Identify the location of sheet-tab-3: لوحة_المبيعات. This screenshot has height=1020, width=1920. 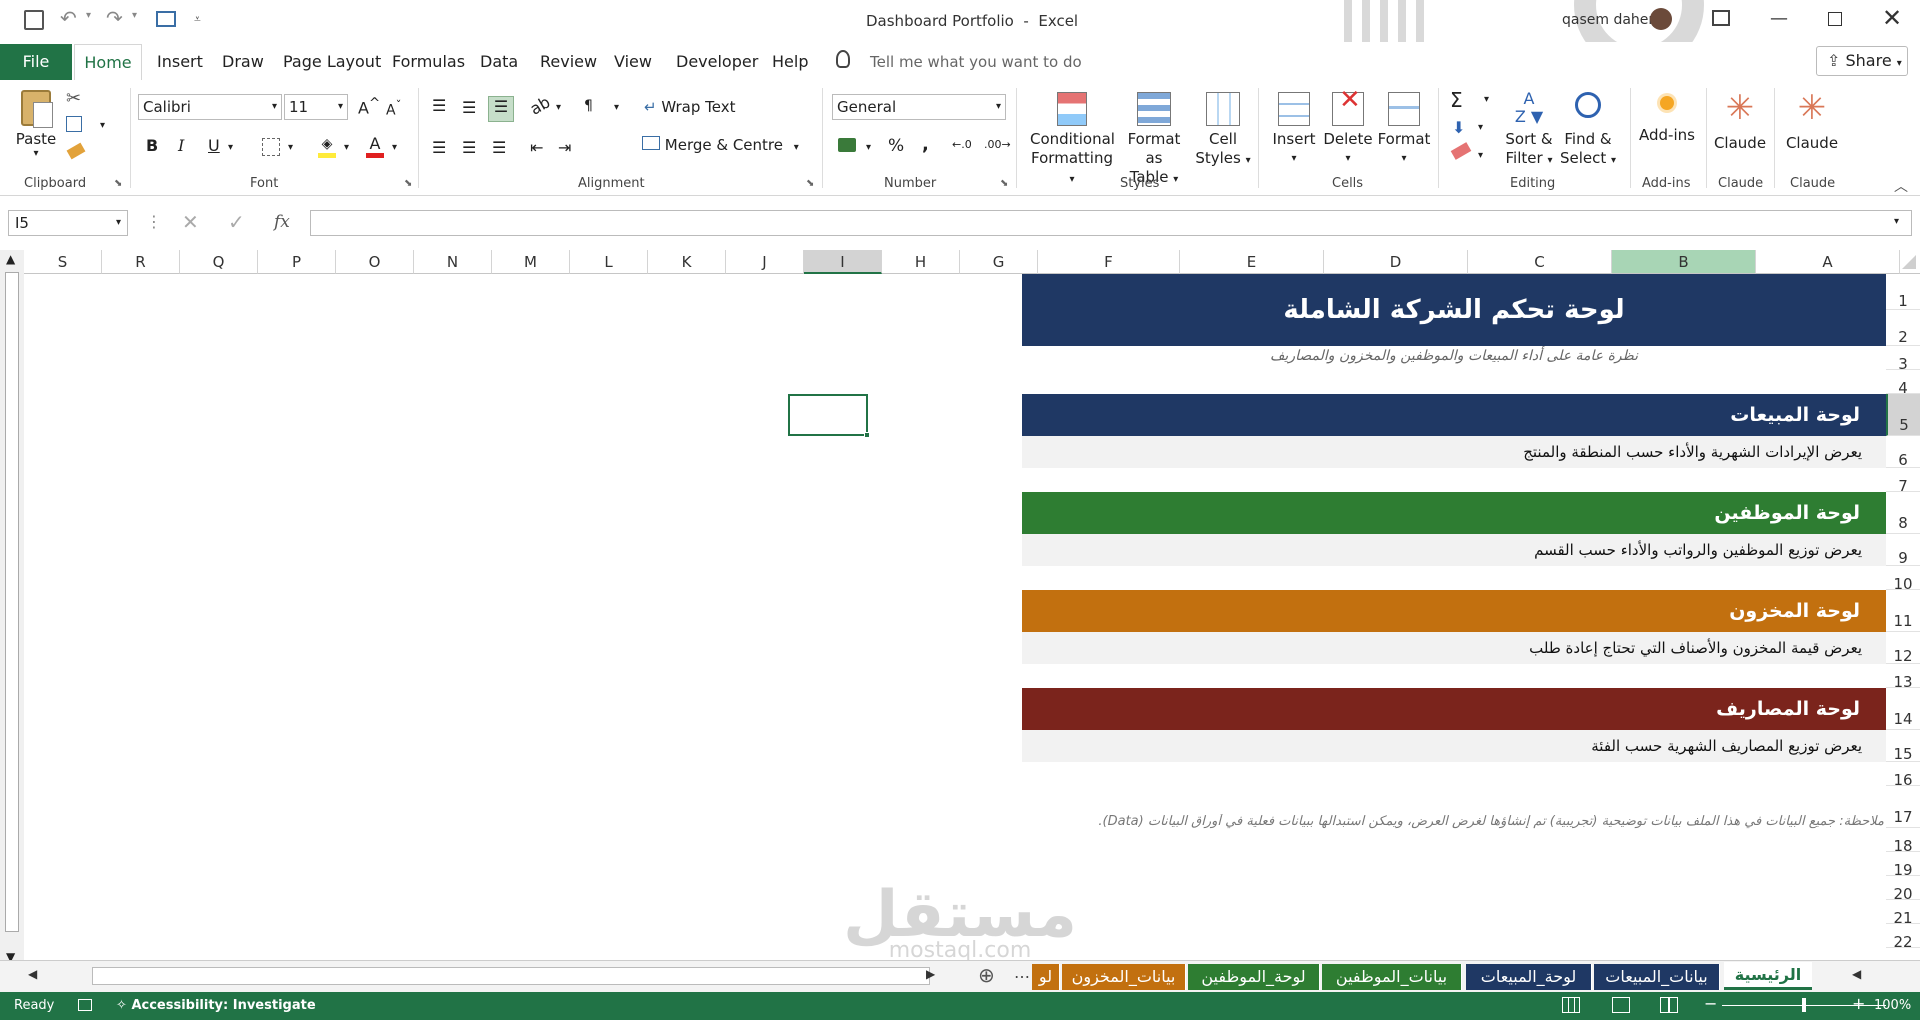
(1529, 977).